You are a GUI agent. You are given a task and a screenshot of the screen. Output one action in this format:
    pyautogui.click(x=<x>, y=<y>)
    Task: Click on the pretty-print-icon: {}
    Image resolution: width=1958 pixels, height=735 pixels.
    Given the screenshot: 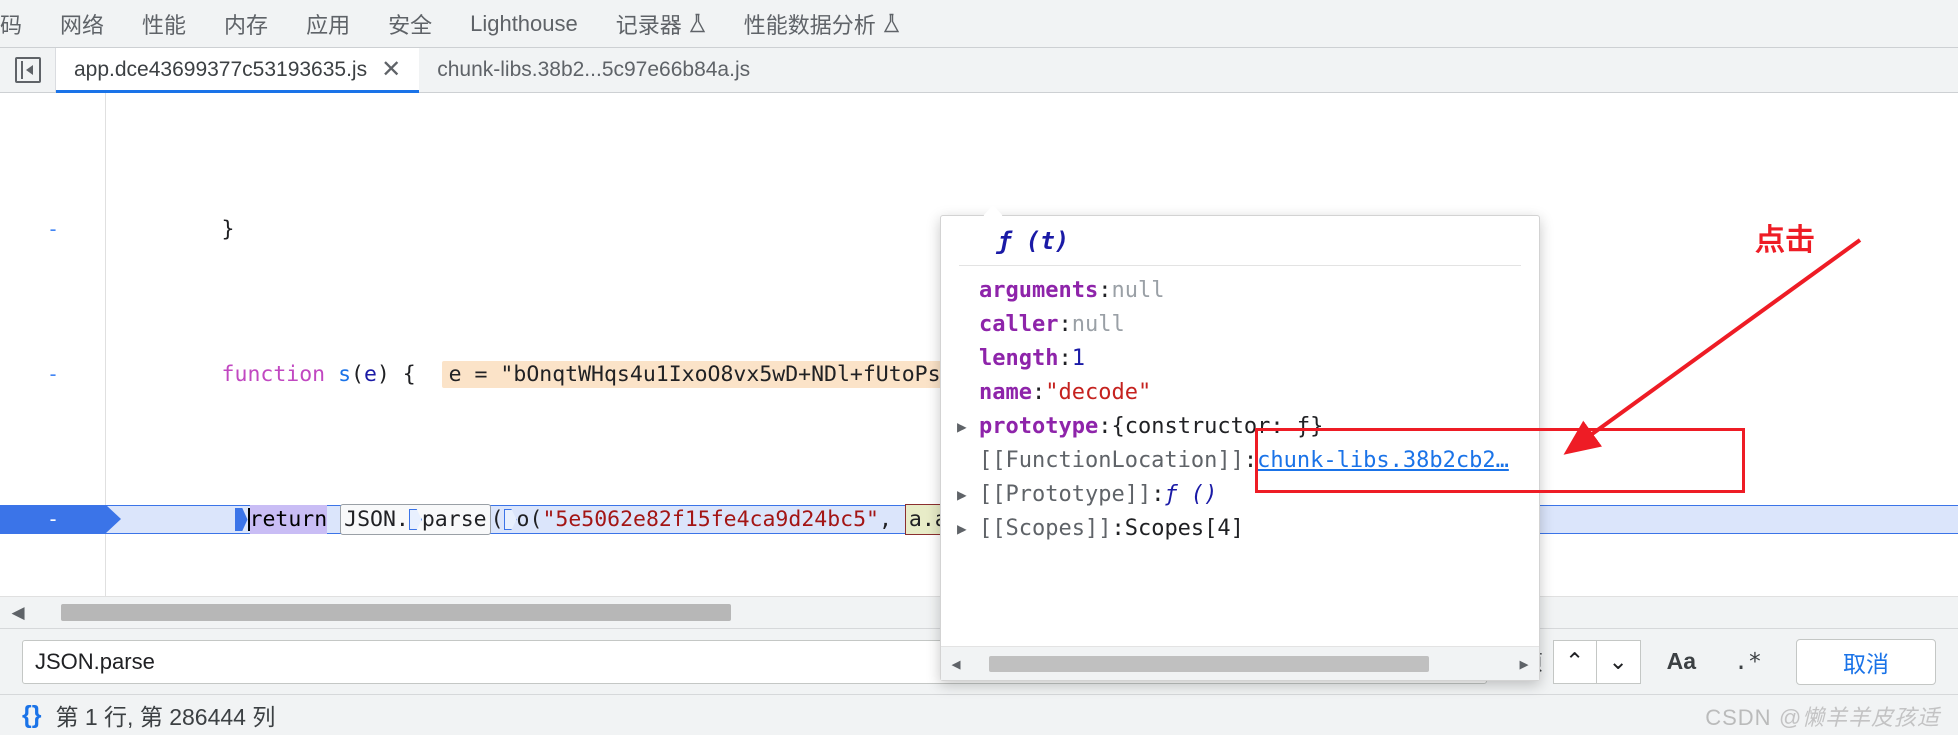 What is the action you would take?
    pyautogui.click(x=31, y=715)
    